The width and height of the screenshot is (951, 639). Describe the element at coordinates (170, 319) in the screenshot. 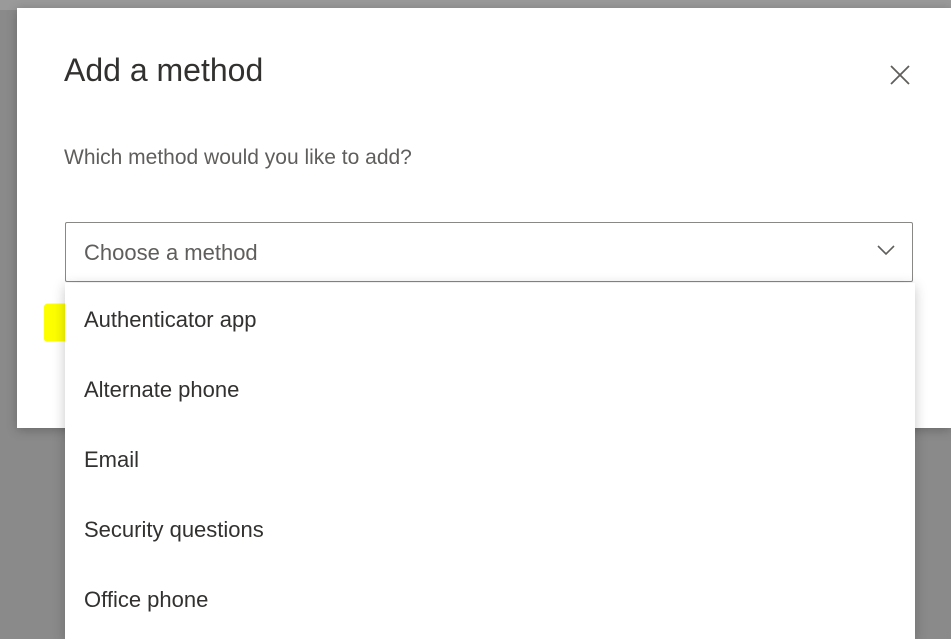

I see `option-label: Authenticator app` at that location.